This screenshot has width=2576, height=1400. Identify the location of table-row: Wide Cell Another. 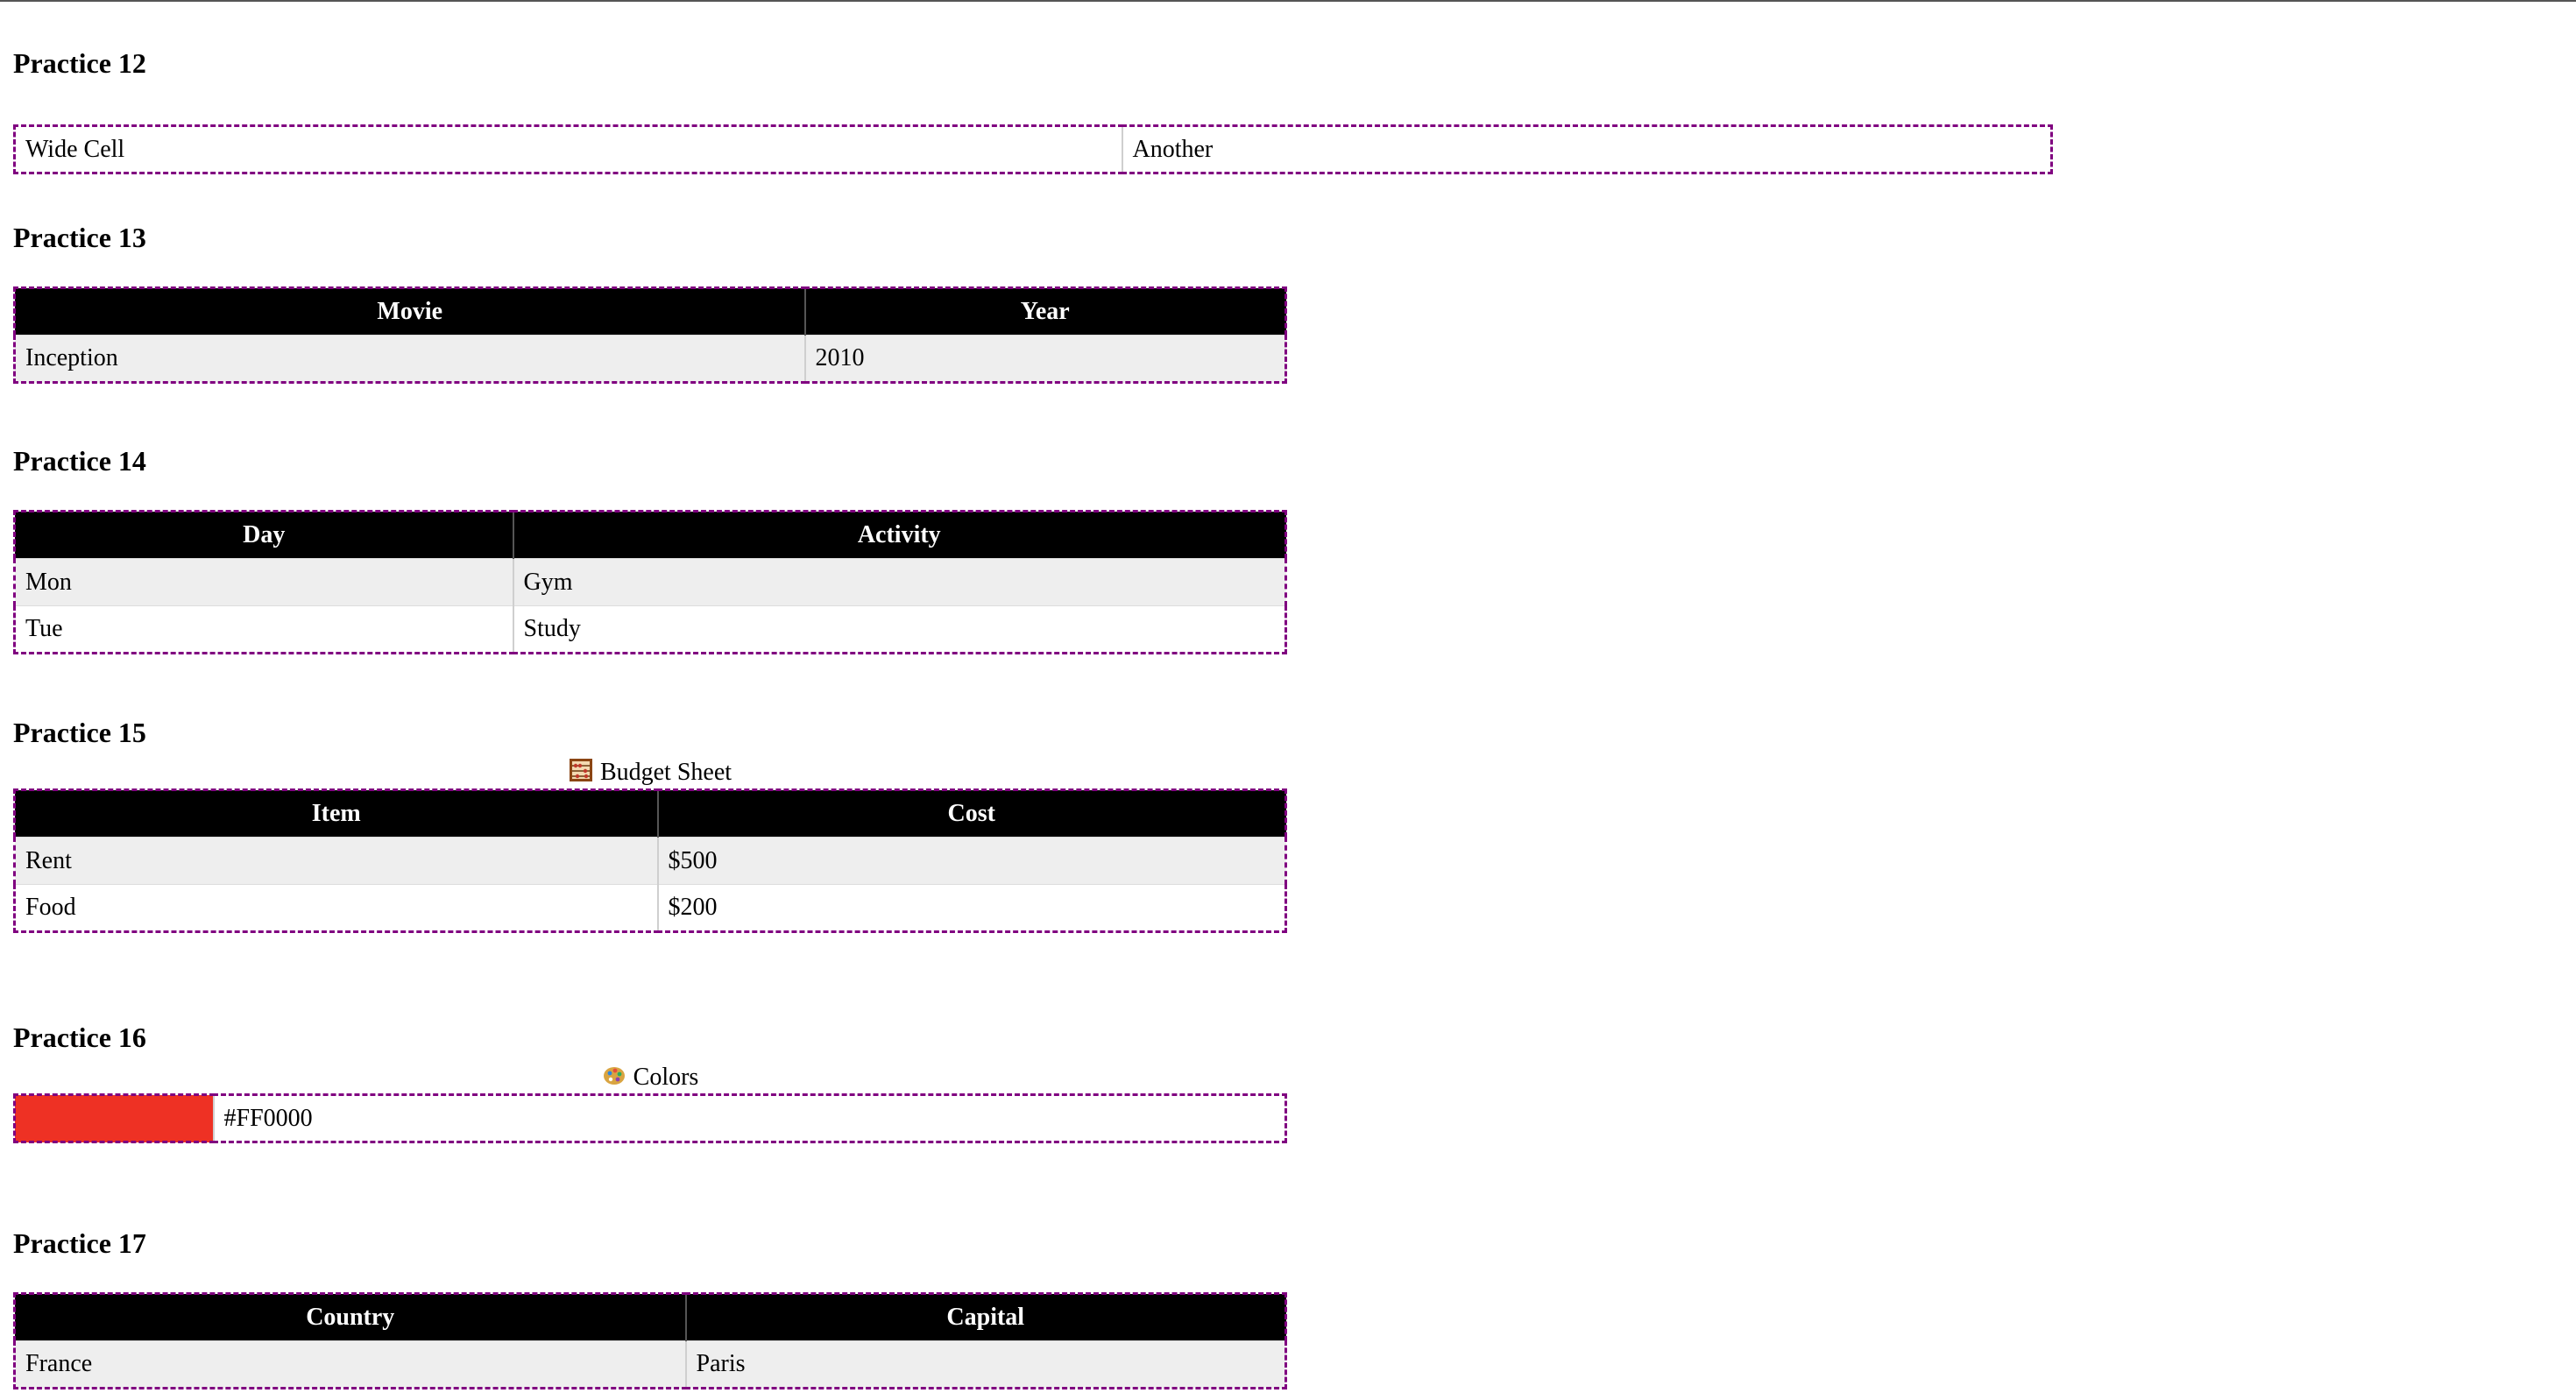
(1033, 149).